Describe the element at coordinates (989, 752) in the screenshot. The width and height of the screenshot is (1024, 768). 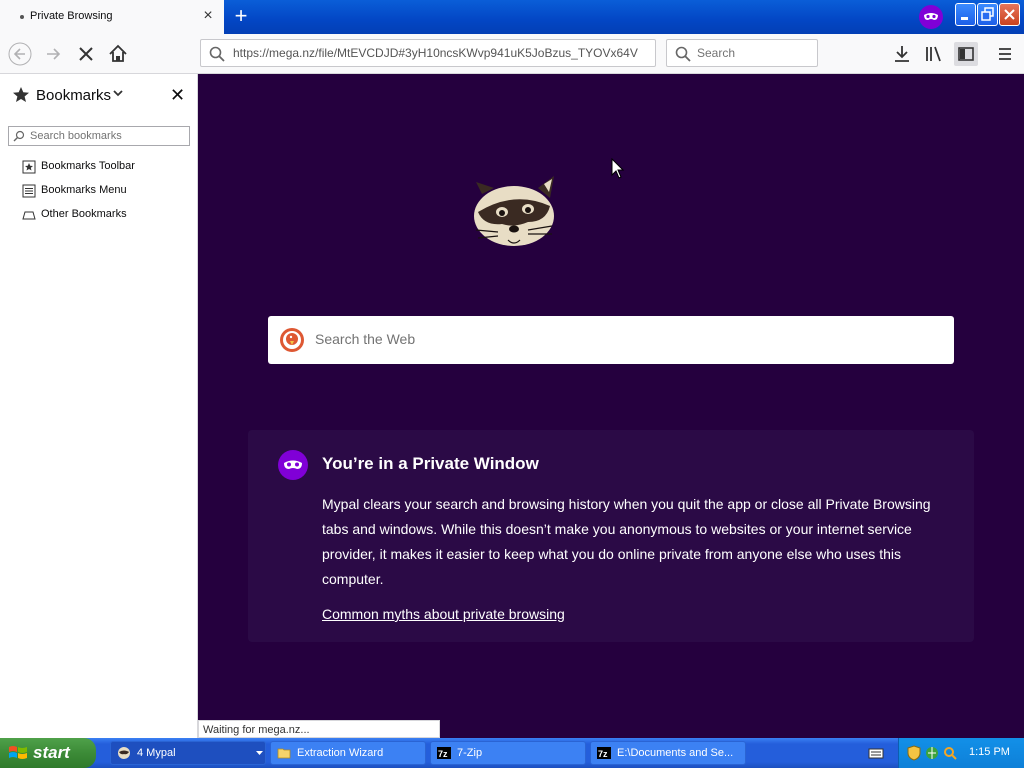
I see `clock: 1:15 PM` at that location.